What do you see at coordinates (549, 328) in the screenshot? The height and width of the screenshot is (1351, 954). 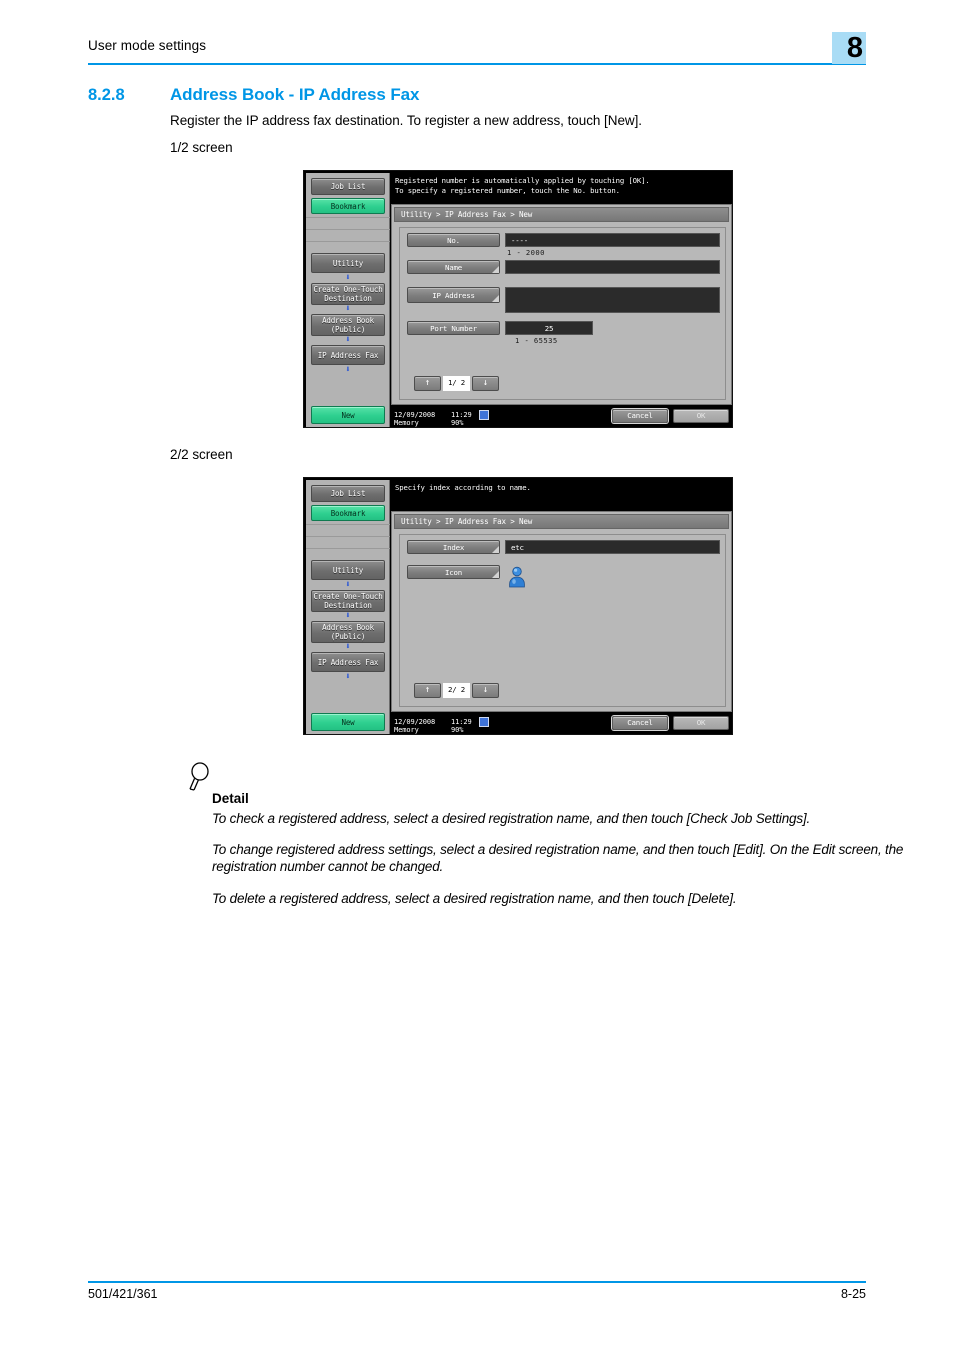 I see `port-number-value-field: 25` at bounding box center [549, 328].